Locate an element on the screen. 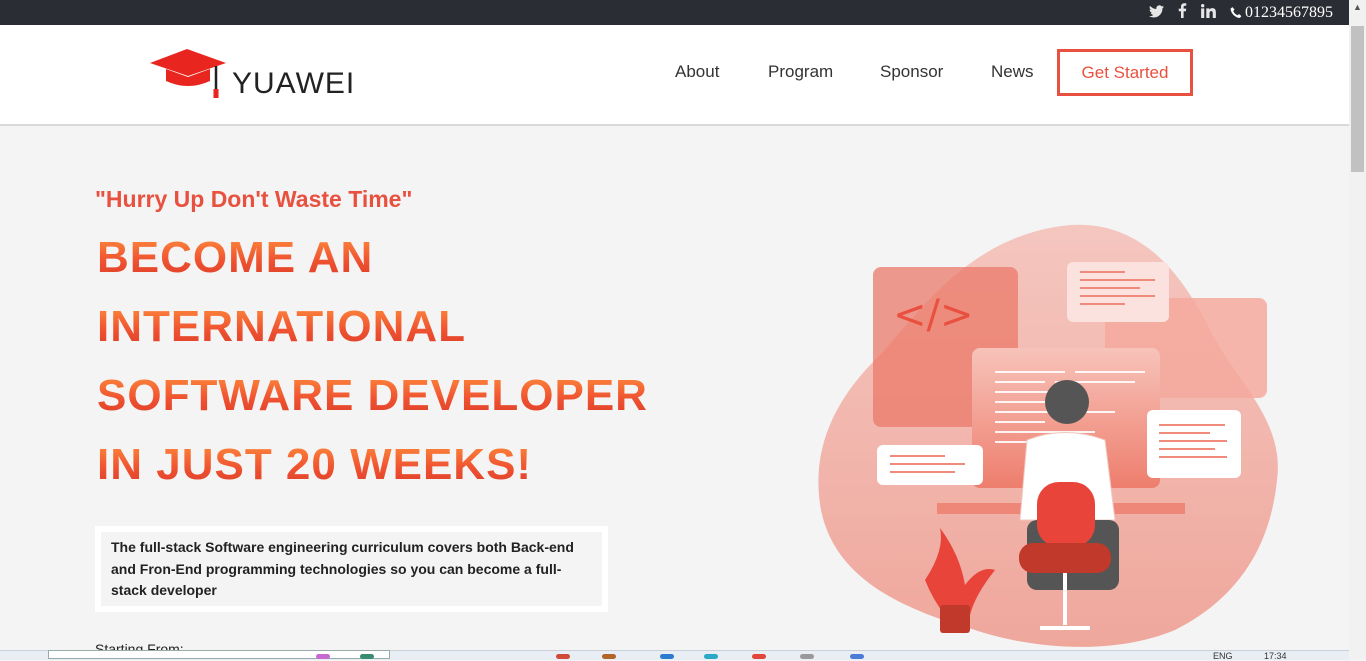 The height and width of the screenshot is (661, 1366). headline-line-1: BECOME AN is located at coordinates (235, 257).